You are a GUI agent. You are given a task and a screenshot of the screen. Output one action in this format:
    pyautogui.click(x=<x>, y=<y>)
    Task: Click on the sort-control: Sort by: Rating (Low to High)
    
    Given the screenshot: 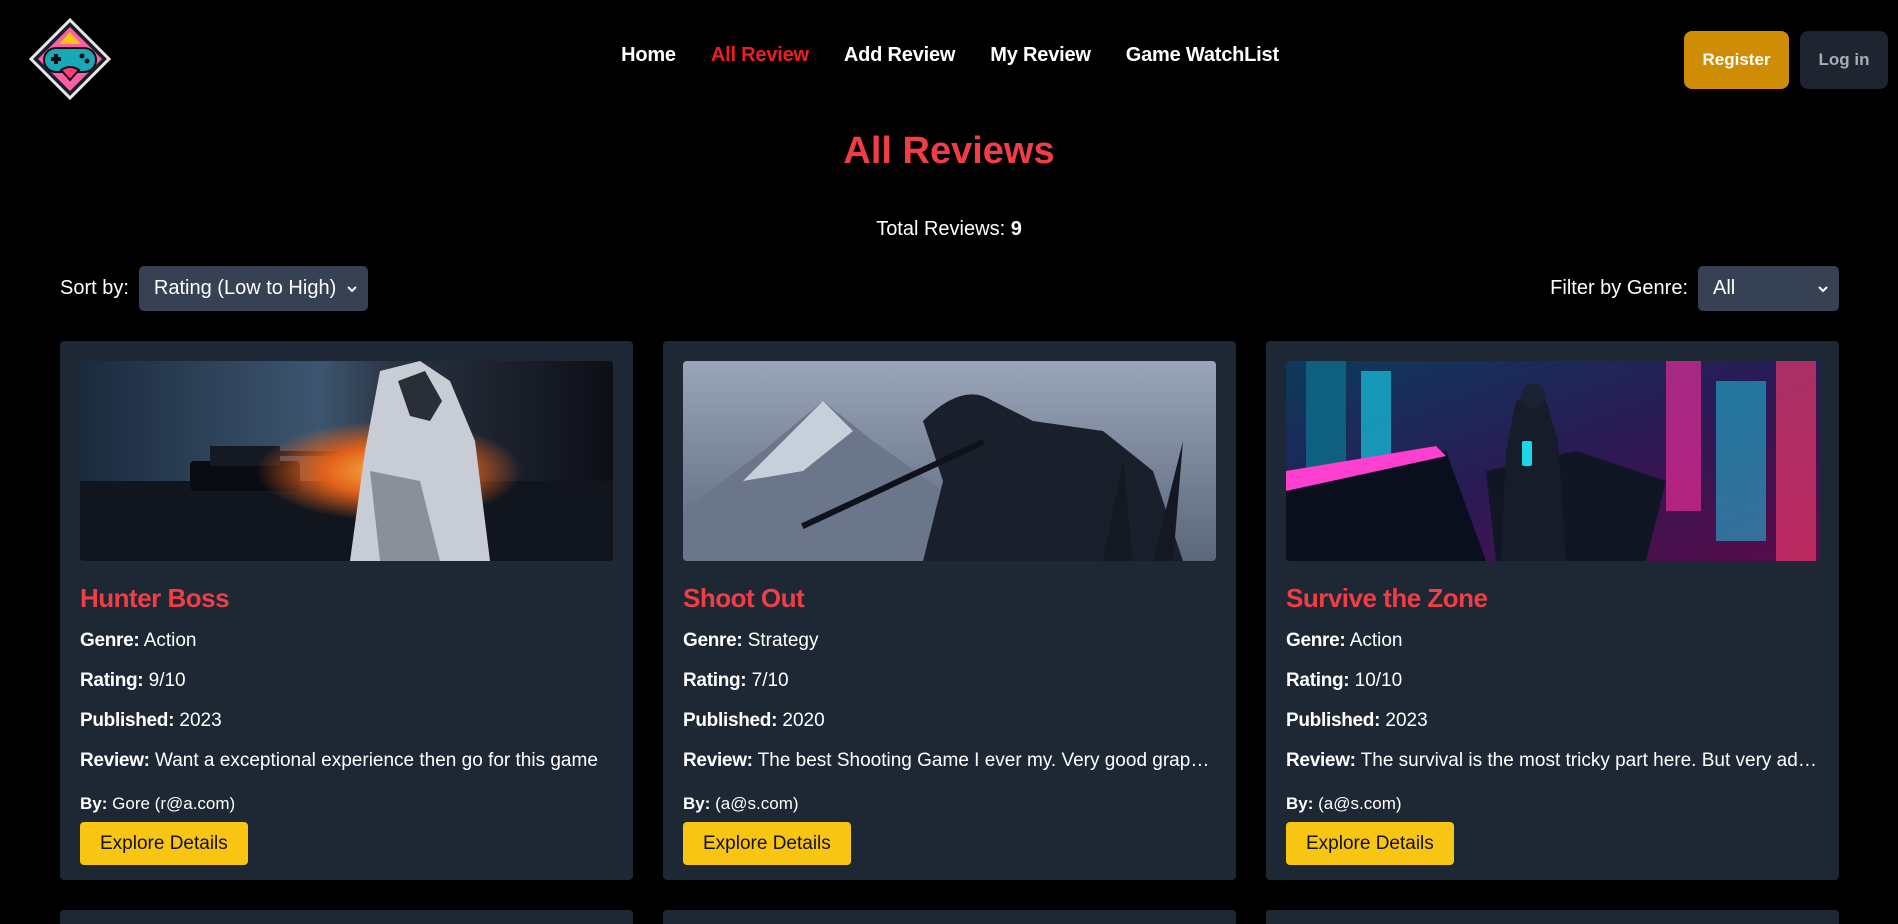 What is the action you would take?
    pyautogui.click(x=214, y=288)
    